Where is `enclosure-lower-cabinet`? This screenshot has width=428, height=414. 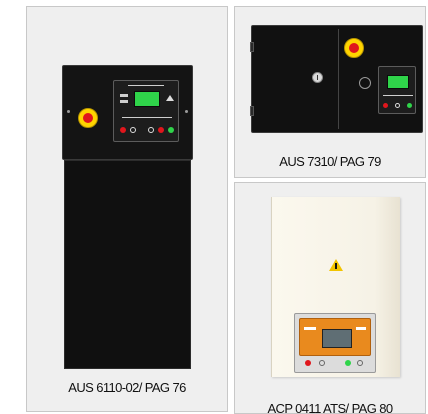 enclosure-lower-cabinet is located at coordinates (127, 264).